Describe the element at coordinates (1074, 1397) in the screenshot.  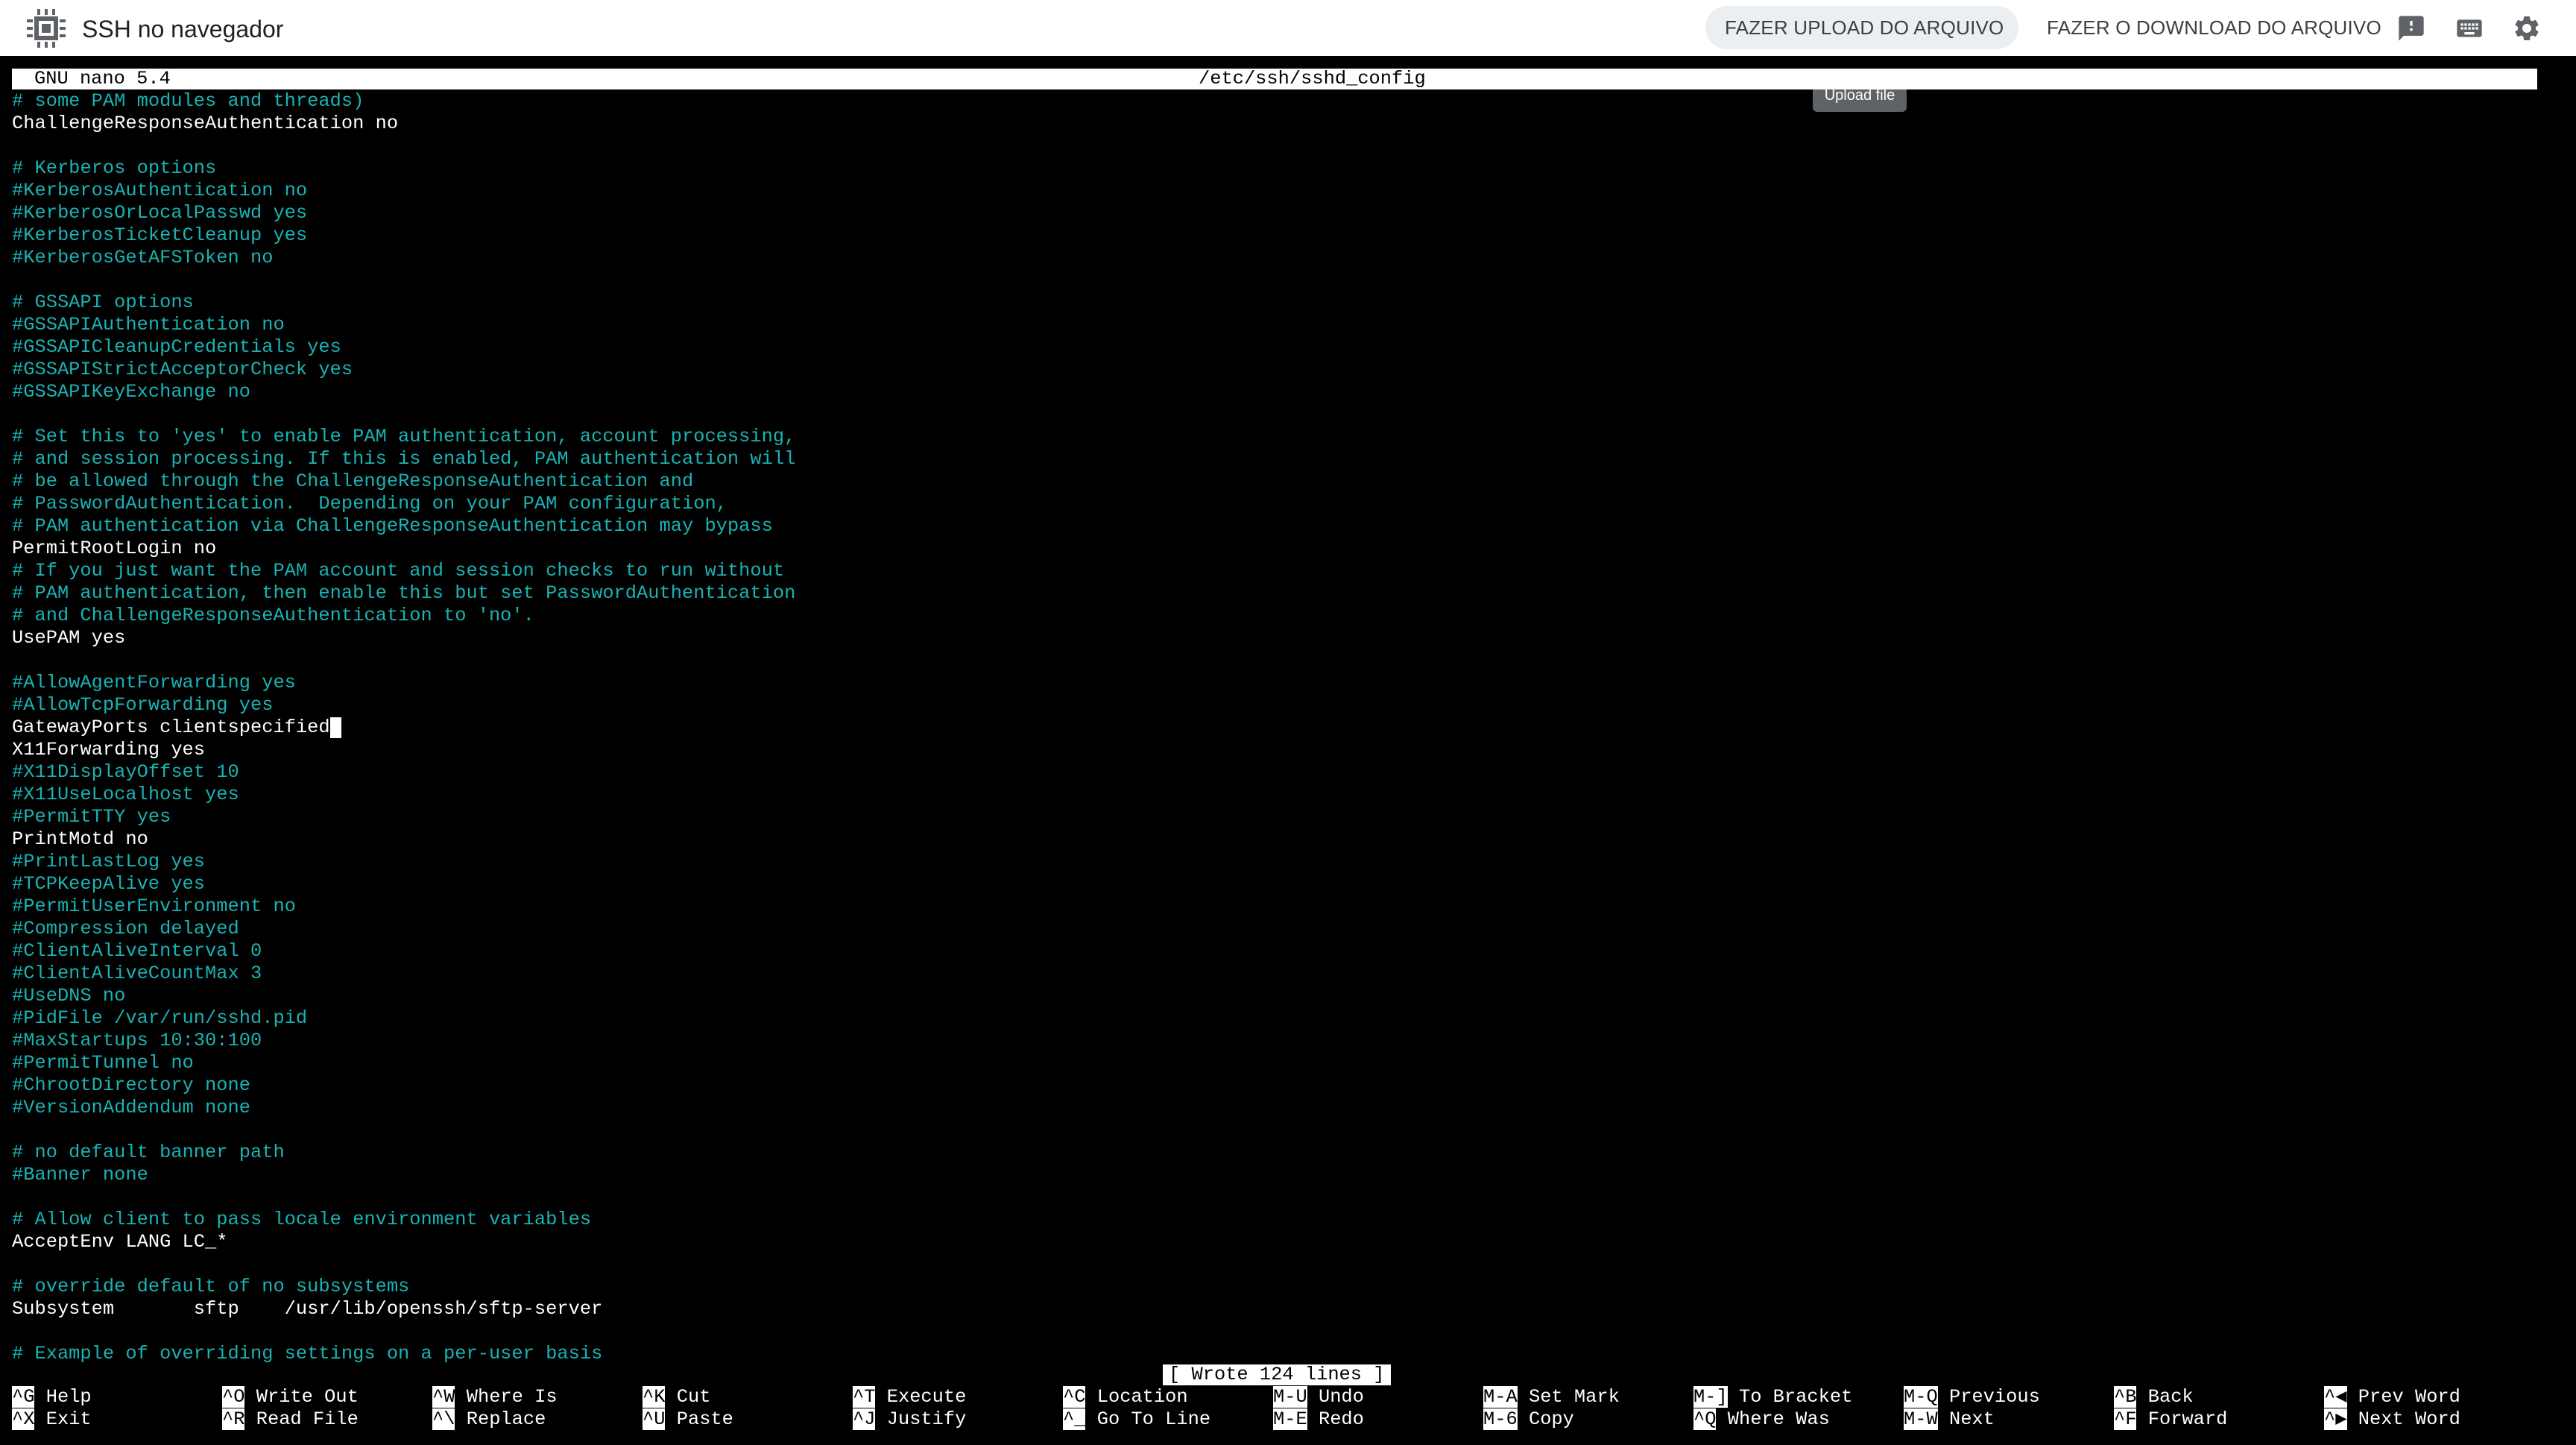
I see `shortcut-key: ^C` at that location.